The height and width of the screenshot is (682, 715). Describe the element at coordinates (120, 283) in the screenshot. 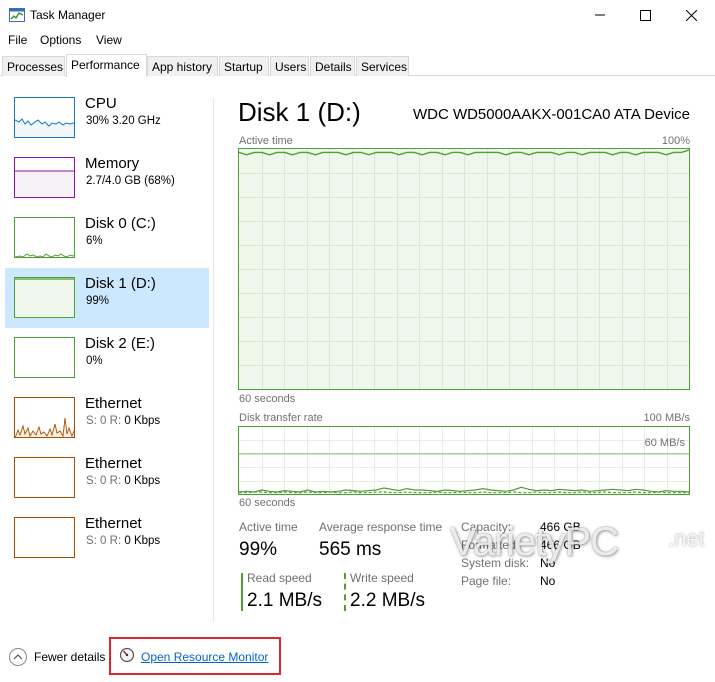

I see `sidebar-item-label: Disk 1 (D:)` at that location.